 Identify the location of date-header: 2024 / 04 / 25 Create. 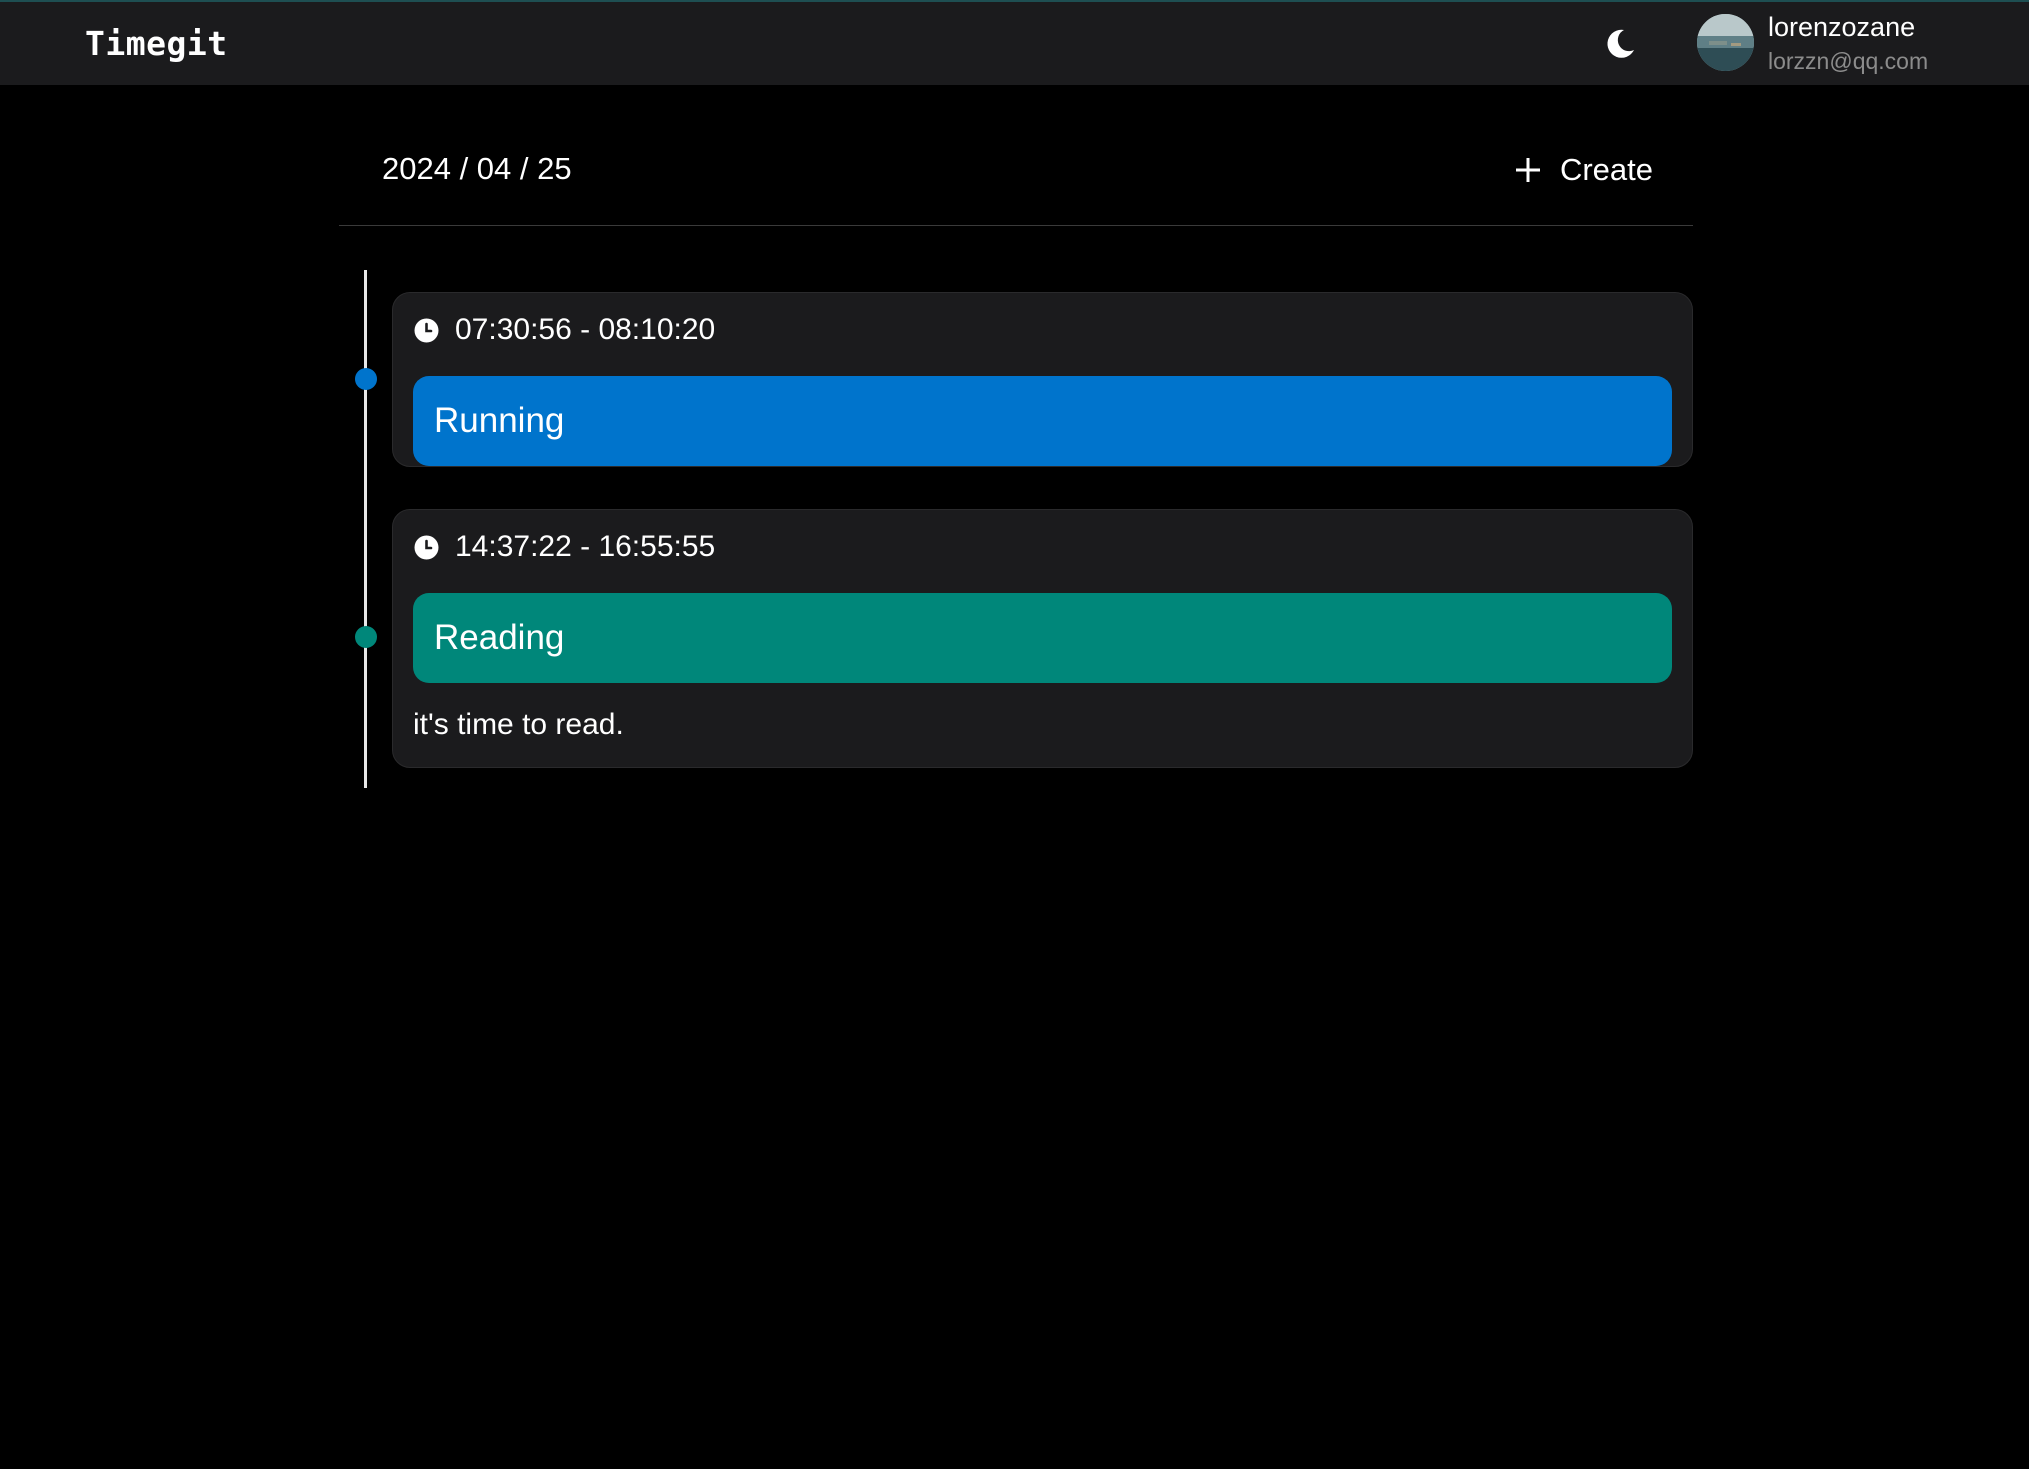
(1016, 172).